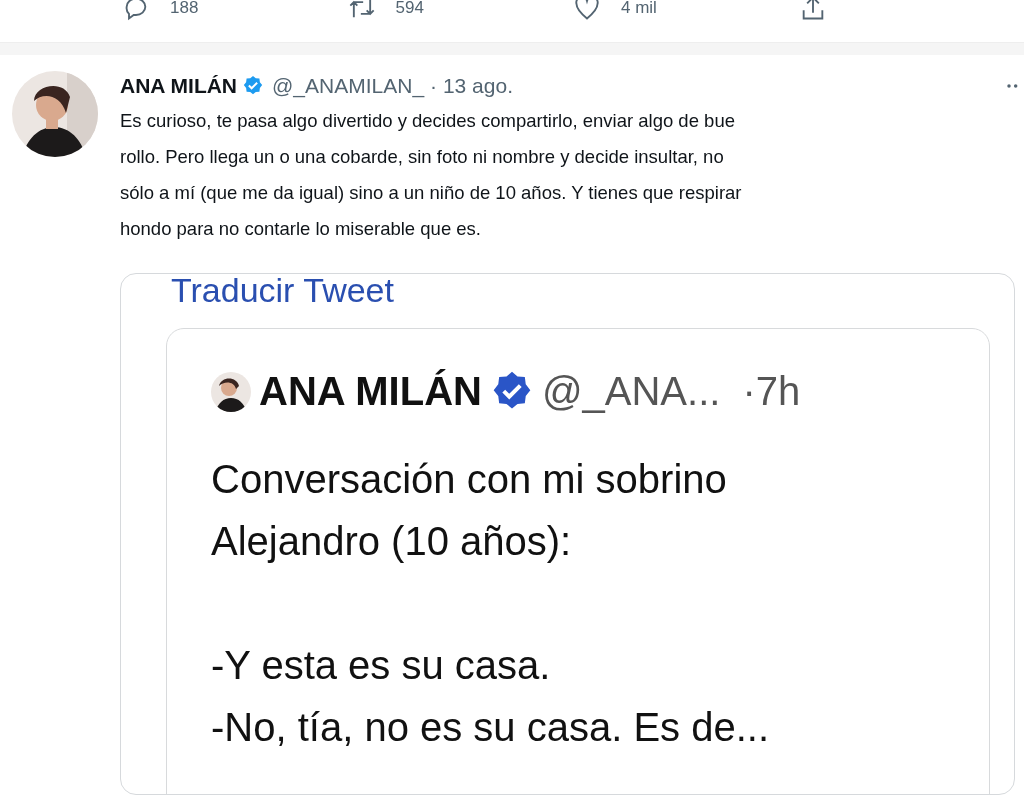  What do you see at coordinates (431, 175) in the screenshot?
I see `tweet-text: Es curioso, te pasa algo divertido y decides compartirlo, enviar algo de bue rollo. Pero llega un o una cobarde, sin foto ni nombre y decide insultar, no sólo a mí (que me da igual) sino a un niño de 10 años. Y tienes que respirar hondo para no contarle lo miserable que es.` at bounding box center [431, 175].